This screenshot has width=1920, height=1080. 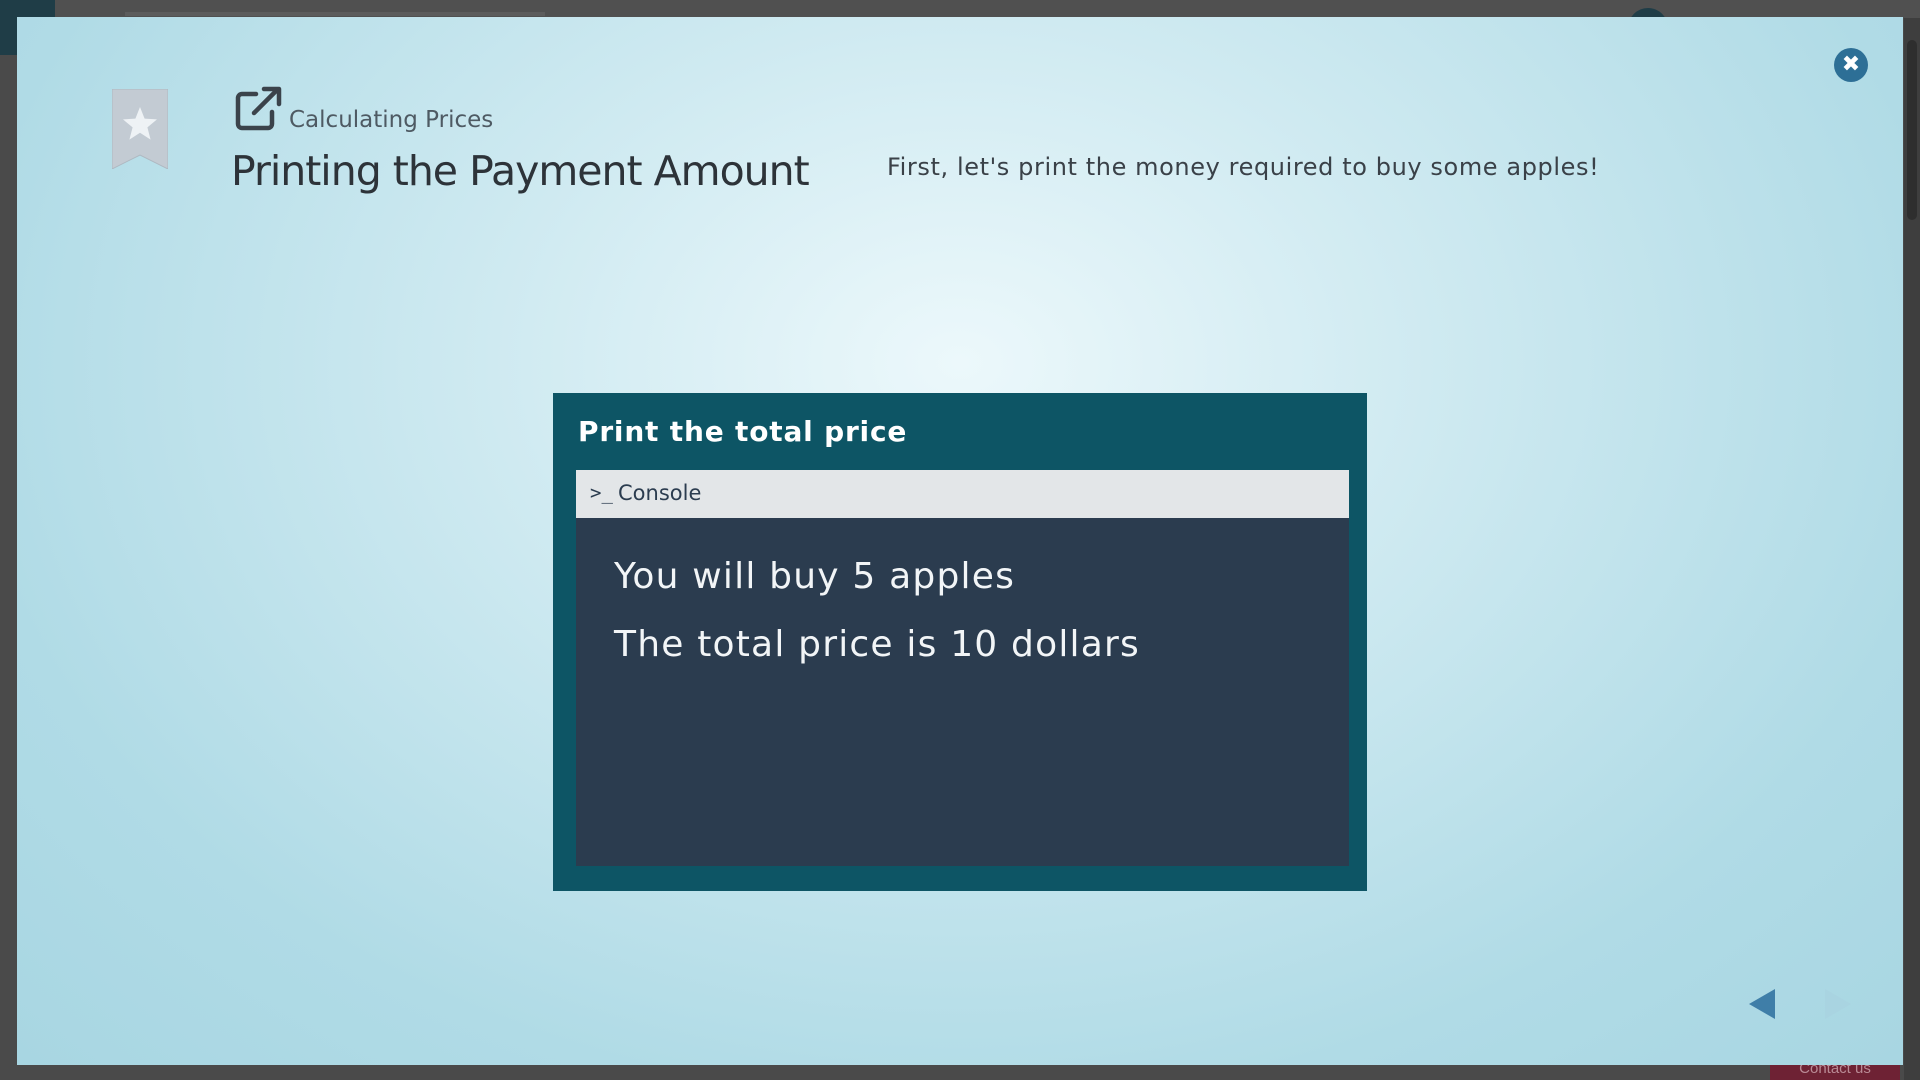 I want to click on external-link-button, so click(x=259, y=109).